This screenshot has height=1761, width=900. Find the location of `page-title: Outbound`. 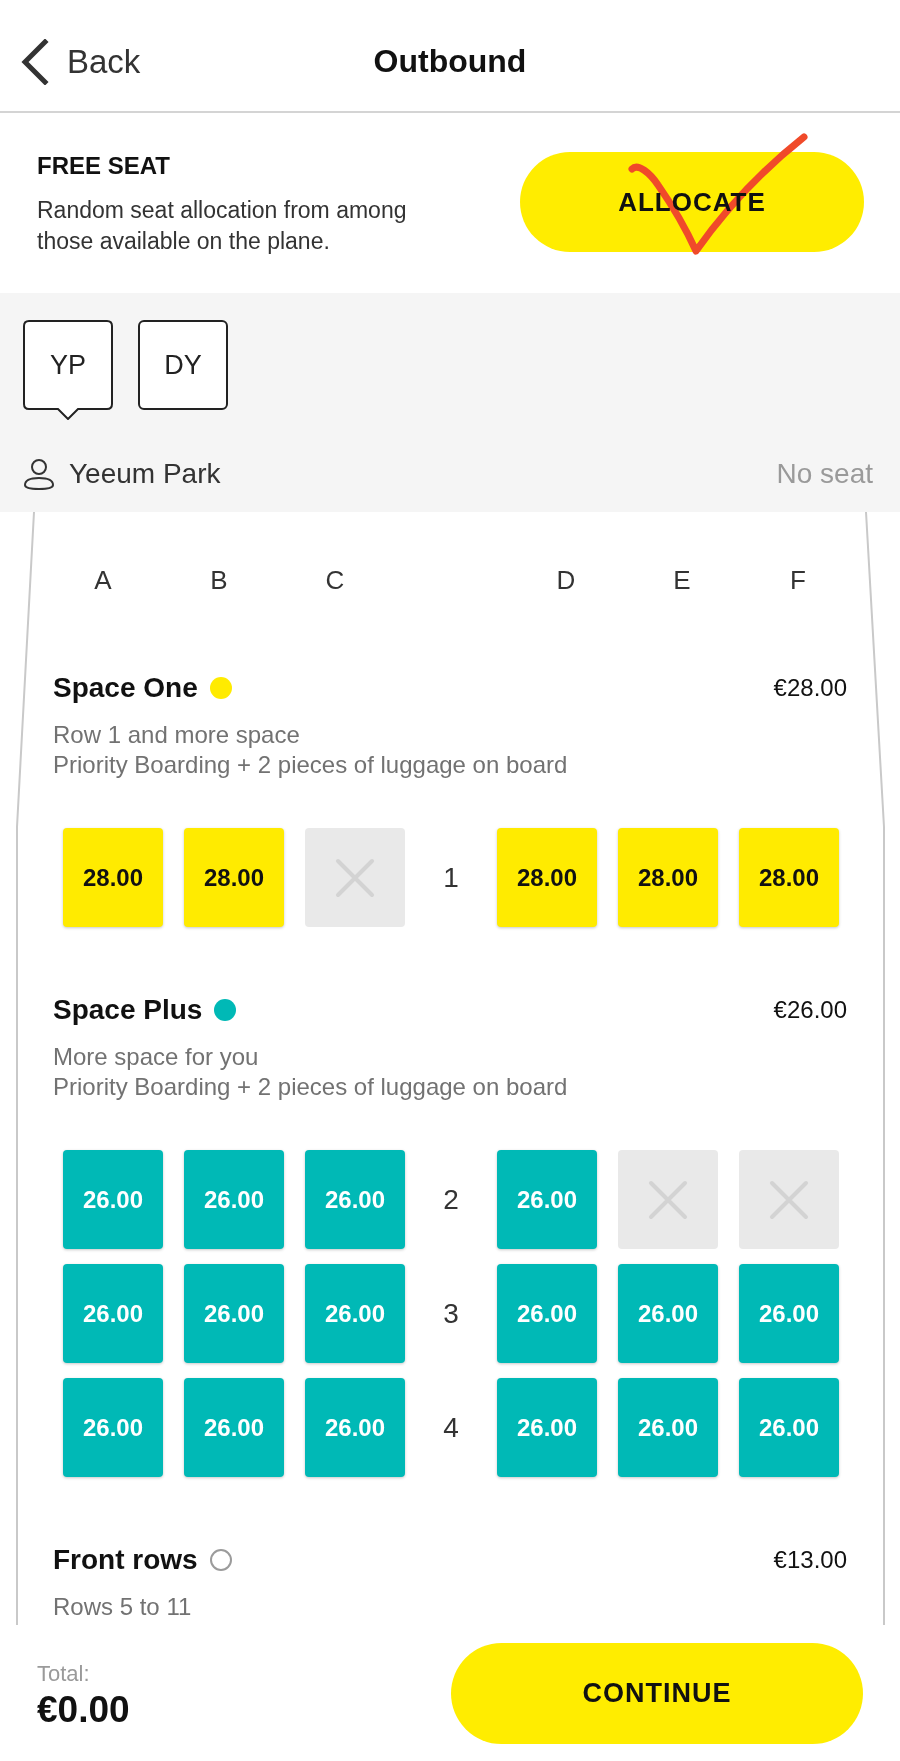

page-title: Outbound is located at coordinates (450, 61).